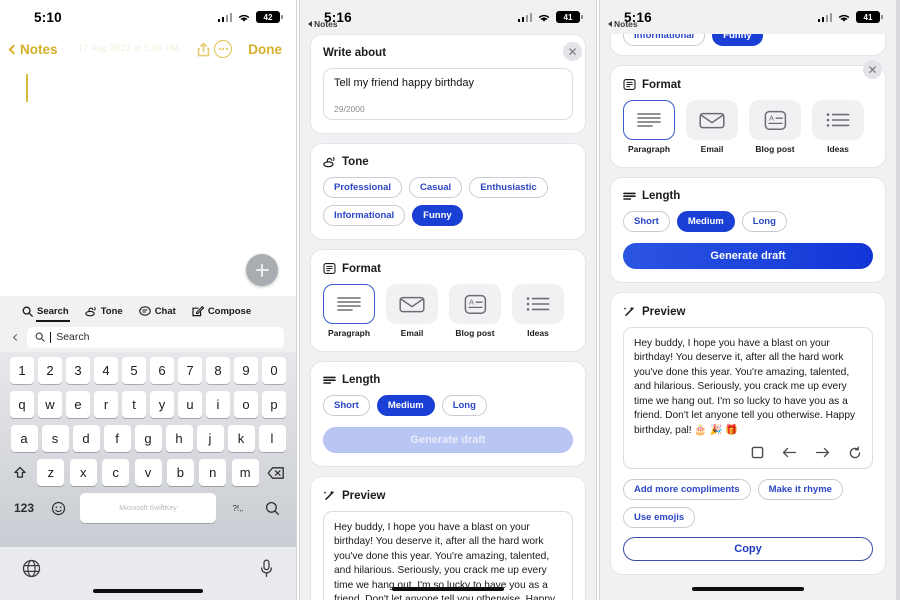 Image resolution: width=900 pixels, height=600 pixels. Describe the element at coordinates (148, 472) in the screenshot. I see `key: v` at that location.